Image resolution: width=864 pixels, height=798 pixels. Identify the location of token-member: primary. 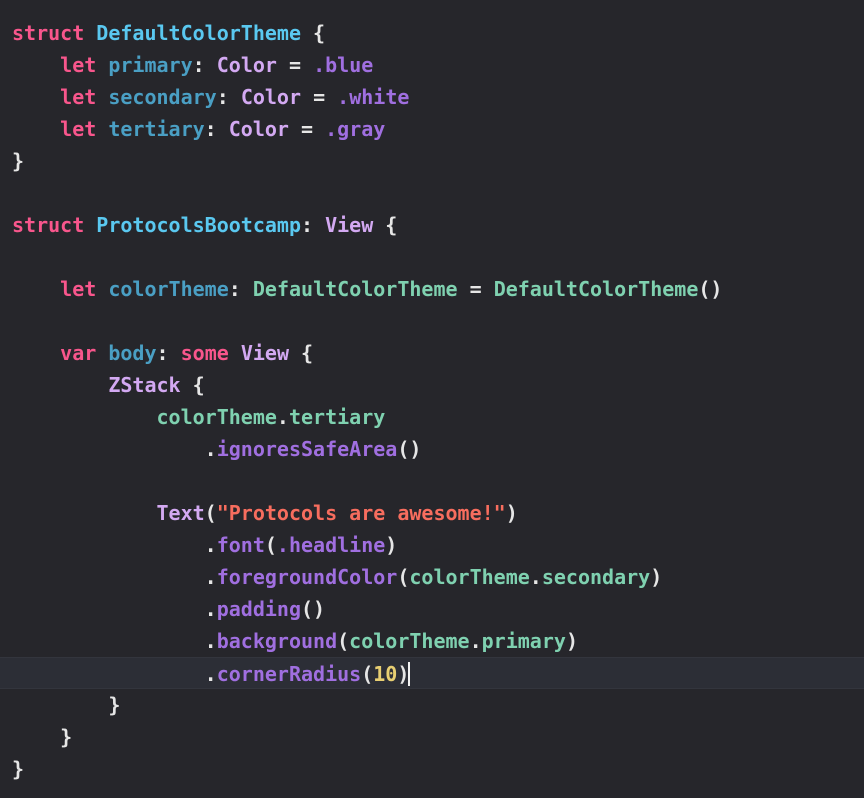
(523, 641).